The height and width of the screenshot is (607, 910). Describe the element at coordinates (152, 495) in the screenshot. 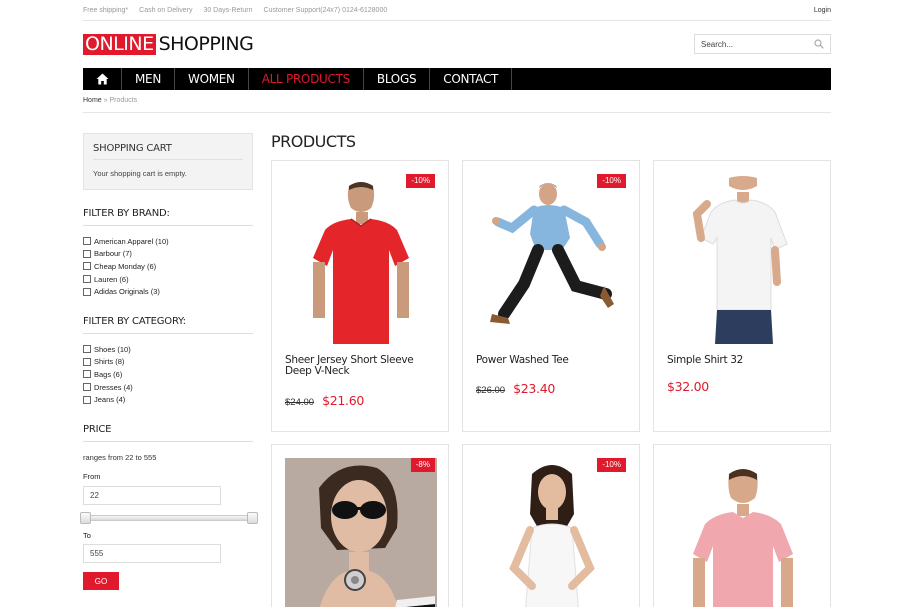

I see `price-from-input` at that location.